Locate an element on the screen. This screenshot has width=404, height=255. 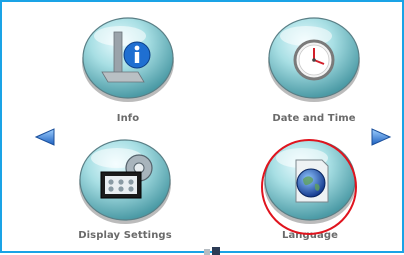
info-button is located at coordinates (128, 58).